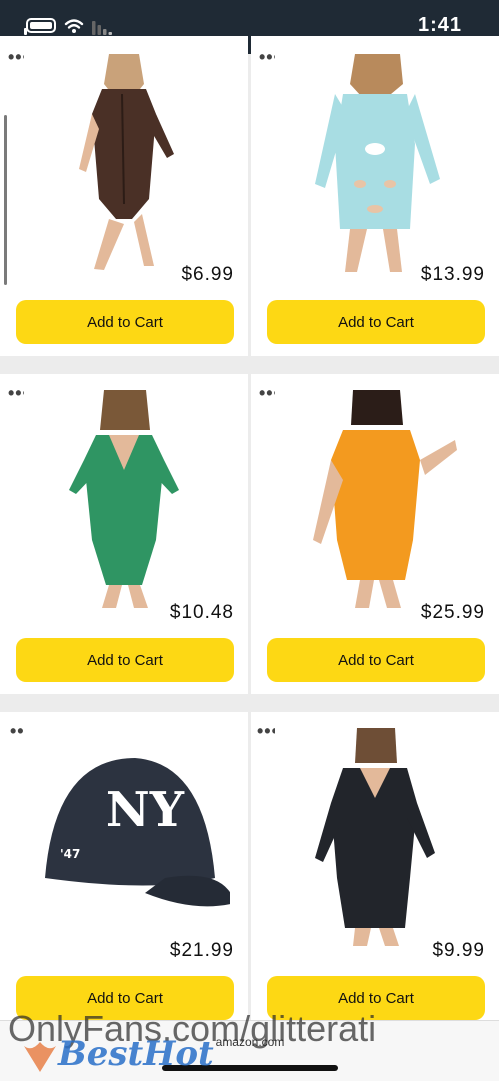 Image resolution: width=499 pixels, height=1081 pixels. Describe the element at coordinates (201, 612) in the screenshot. I see `product-price: $10.48` at that location.